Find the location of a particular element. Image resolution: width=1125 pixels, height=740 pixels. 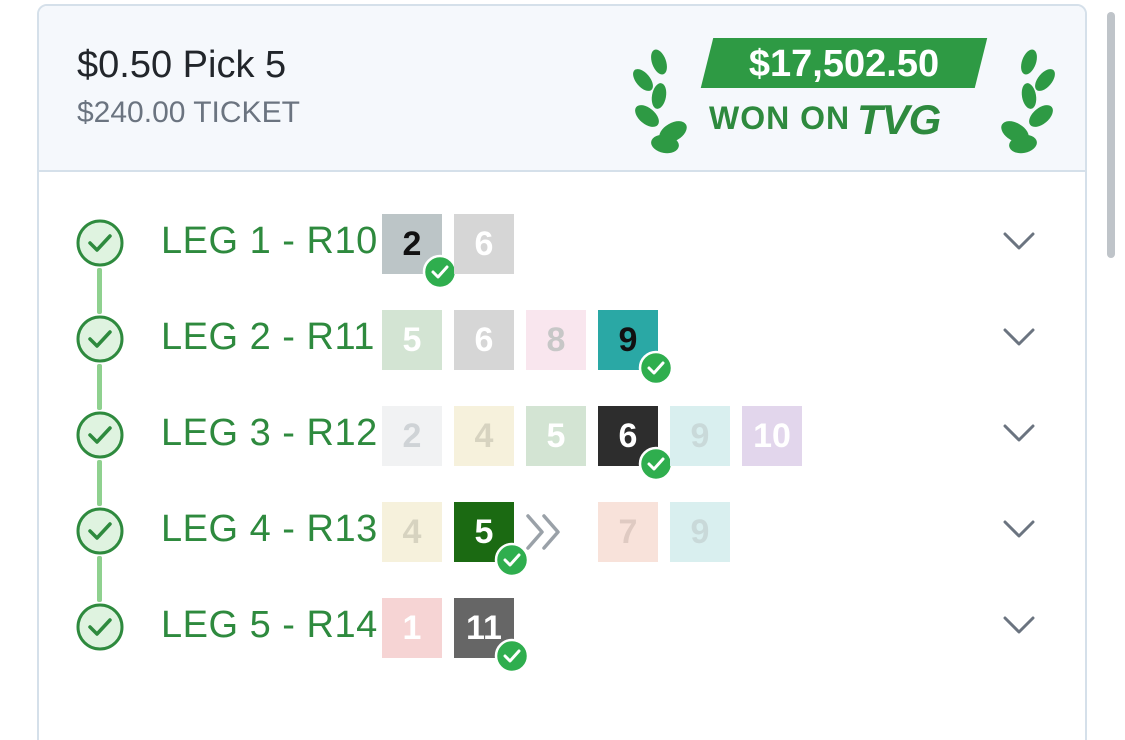

runner-number: 10 is located at coordinates (772, 435).